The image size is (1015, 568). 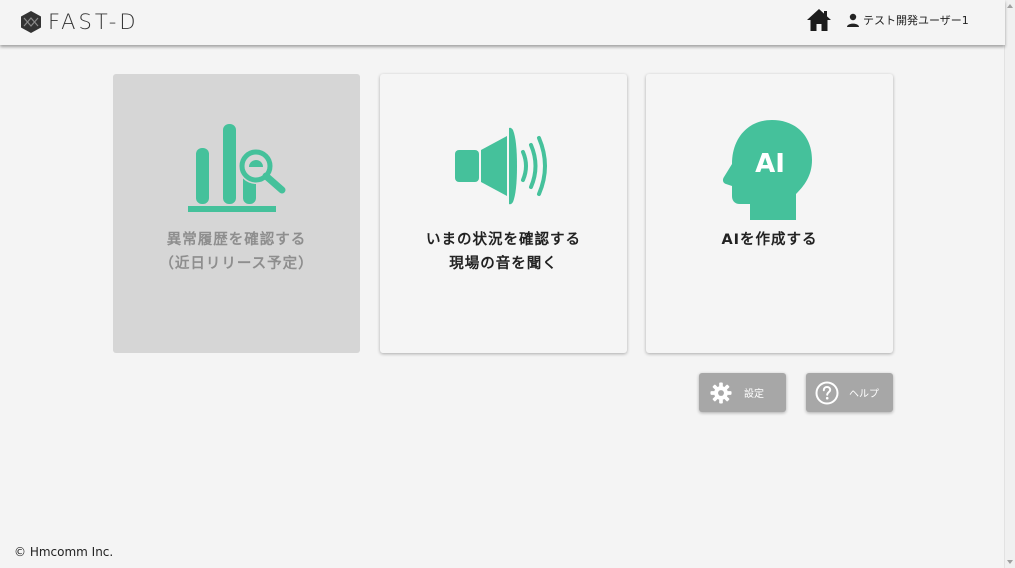 I want to click on card-label-line1: いまの状況を確認する, so click(x=503, y=240).